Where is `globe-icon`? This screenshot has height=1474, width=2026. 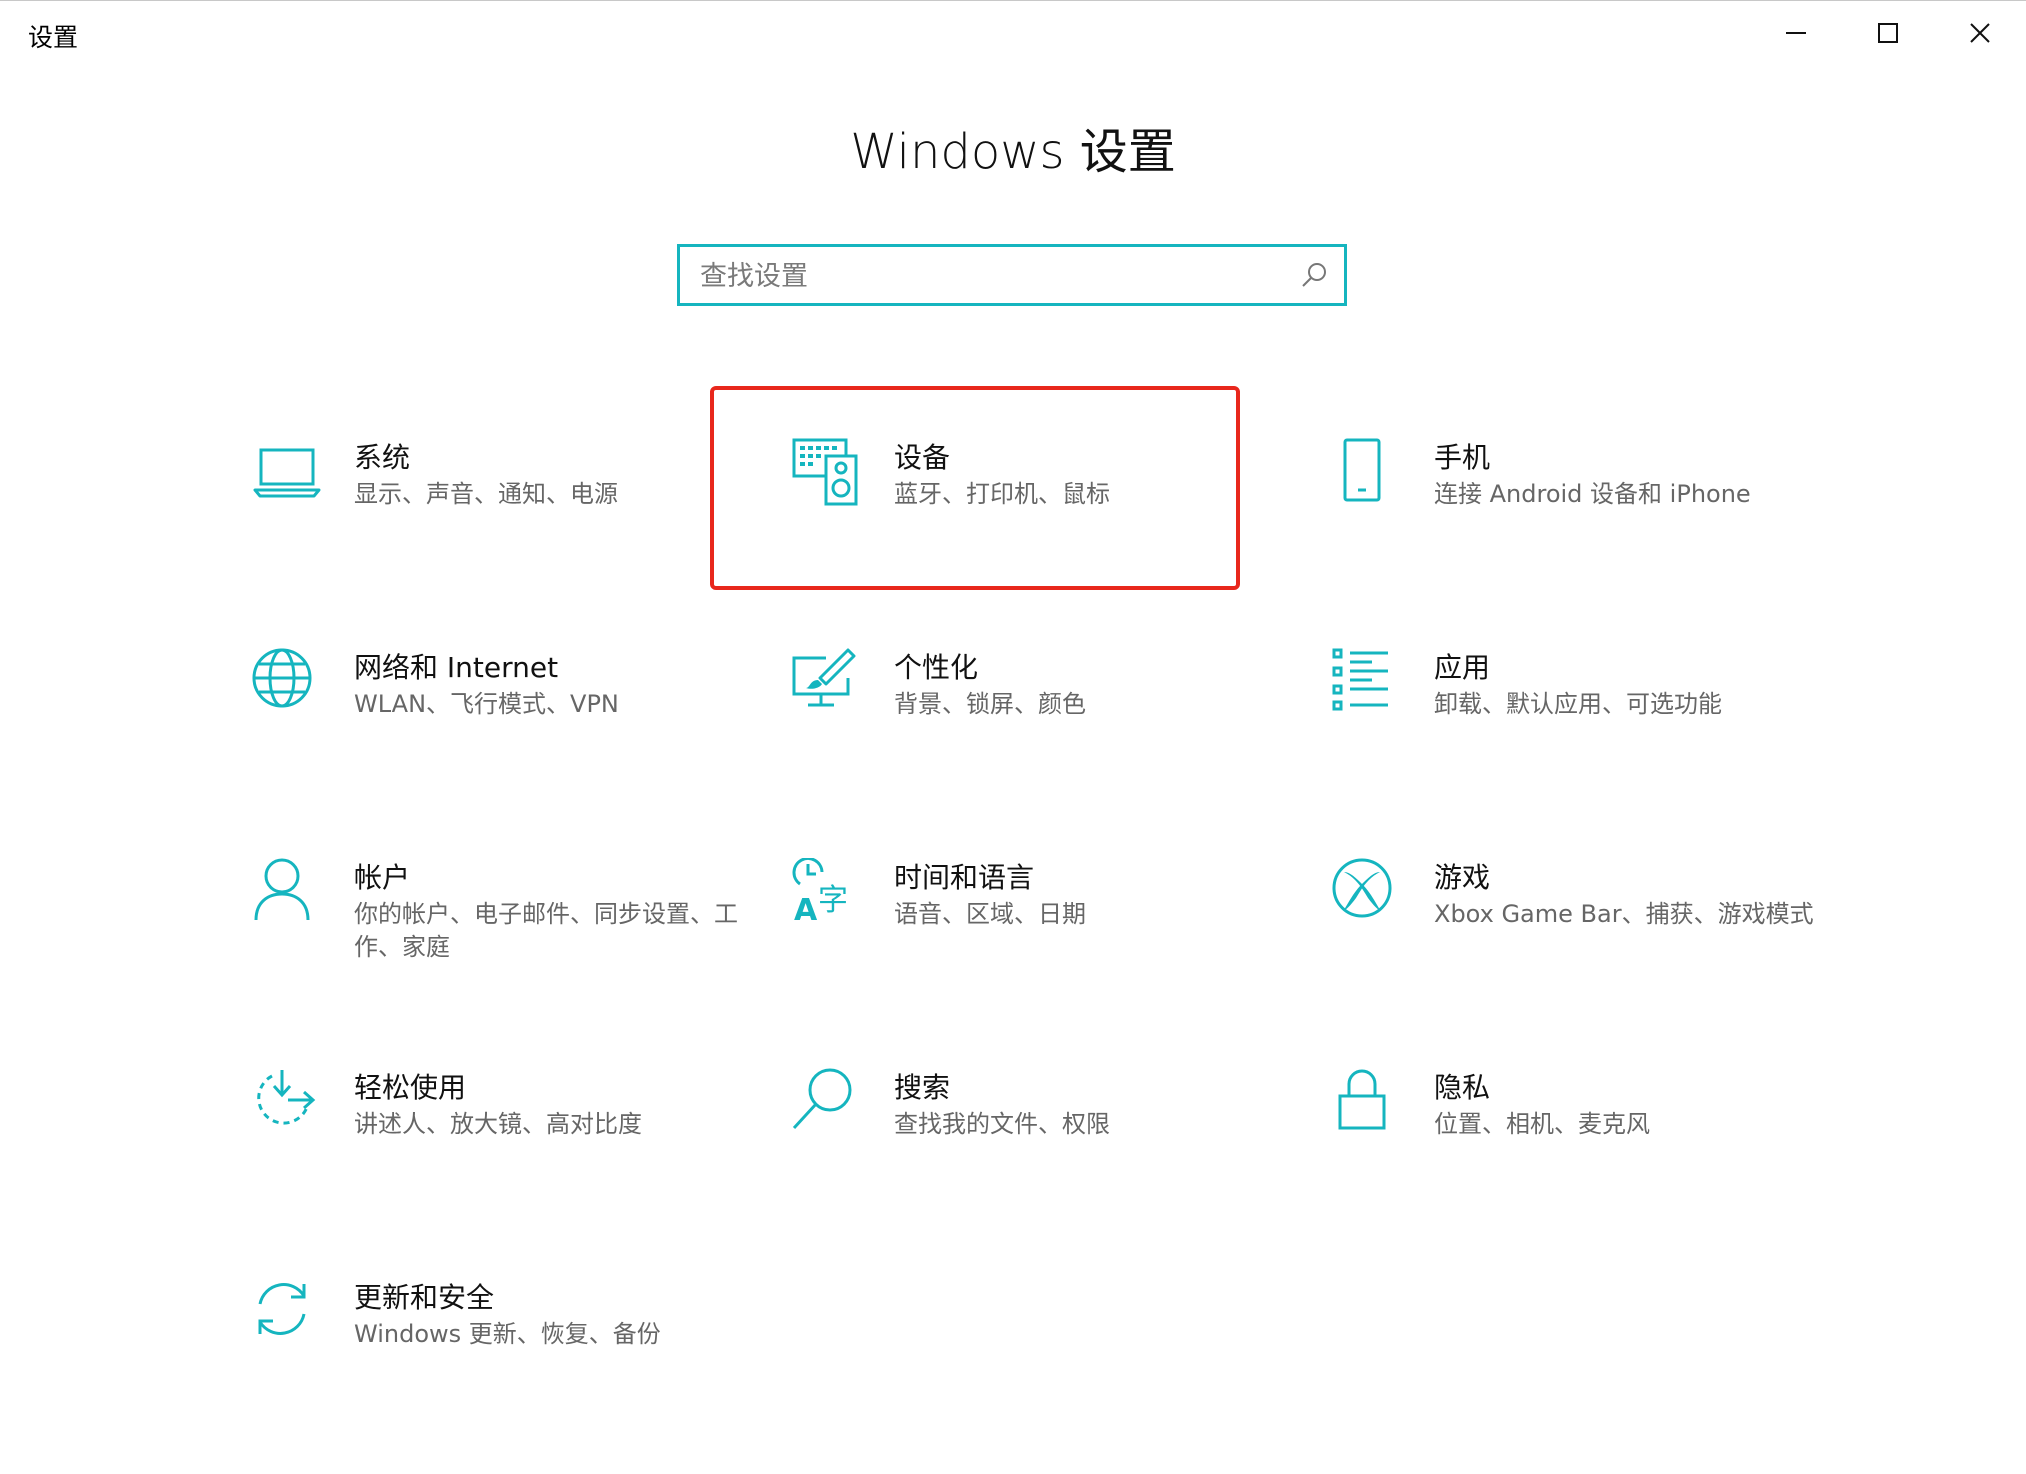 globe-icon is located at coordinates (282, 678).